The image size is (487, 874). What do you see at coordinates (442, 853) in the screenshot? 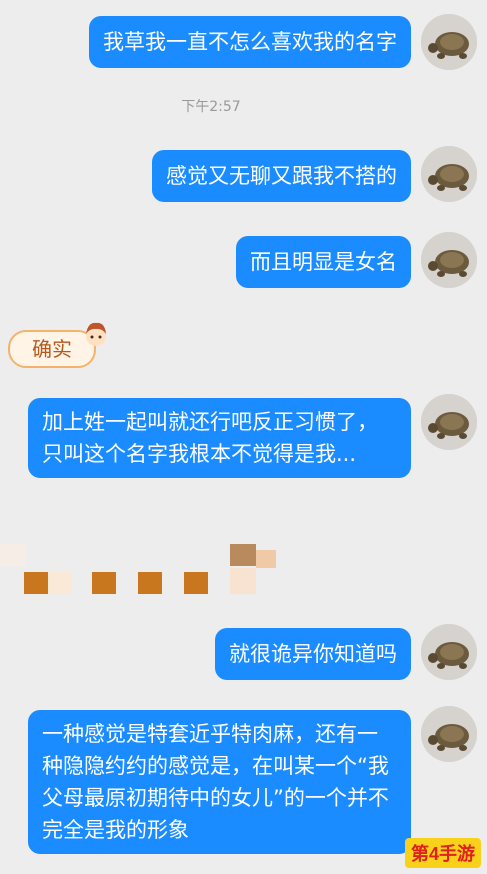
I see `watermark-logo: 第4手游` at bounding box center [442, 853].